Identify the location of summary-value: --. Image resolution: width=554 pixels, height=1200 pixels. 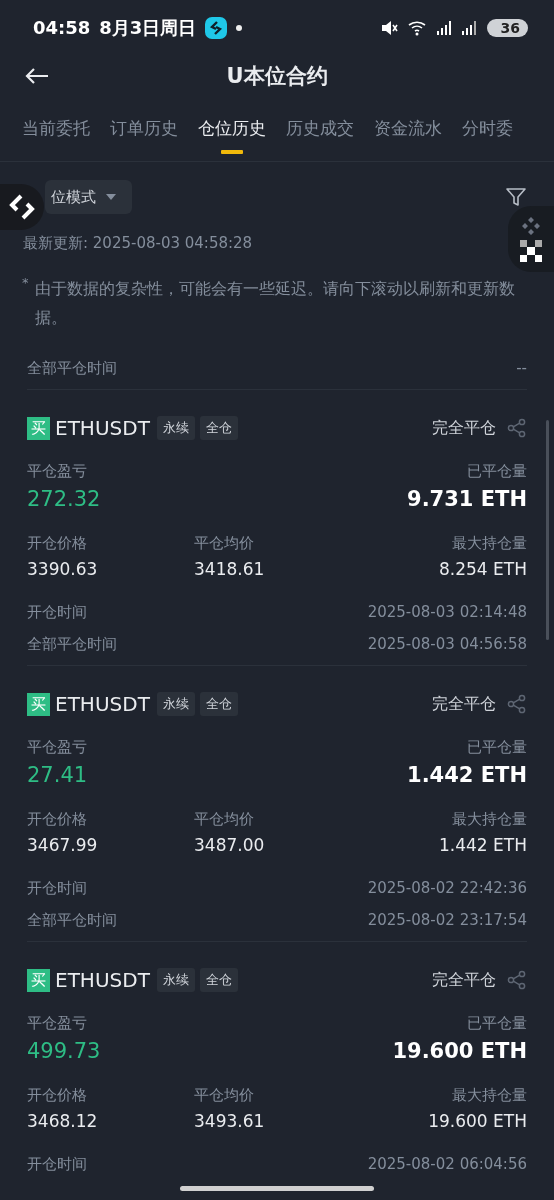
(521, 368).